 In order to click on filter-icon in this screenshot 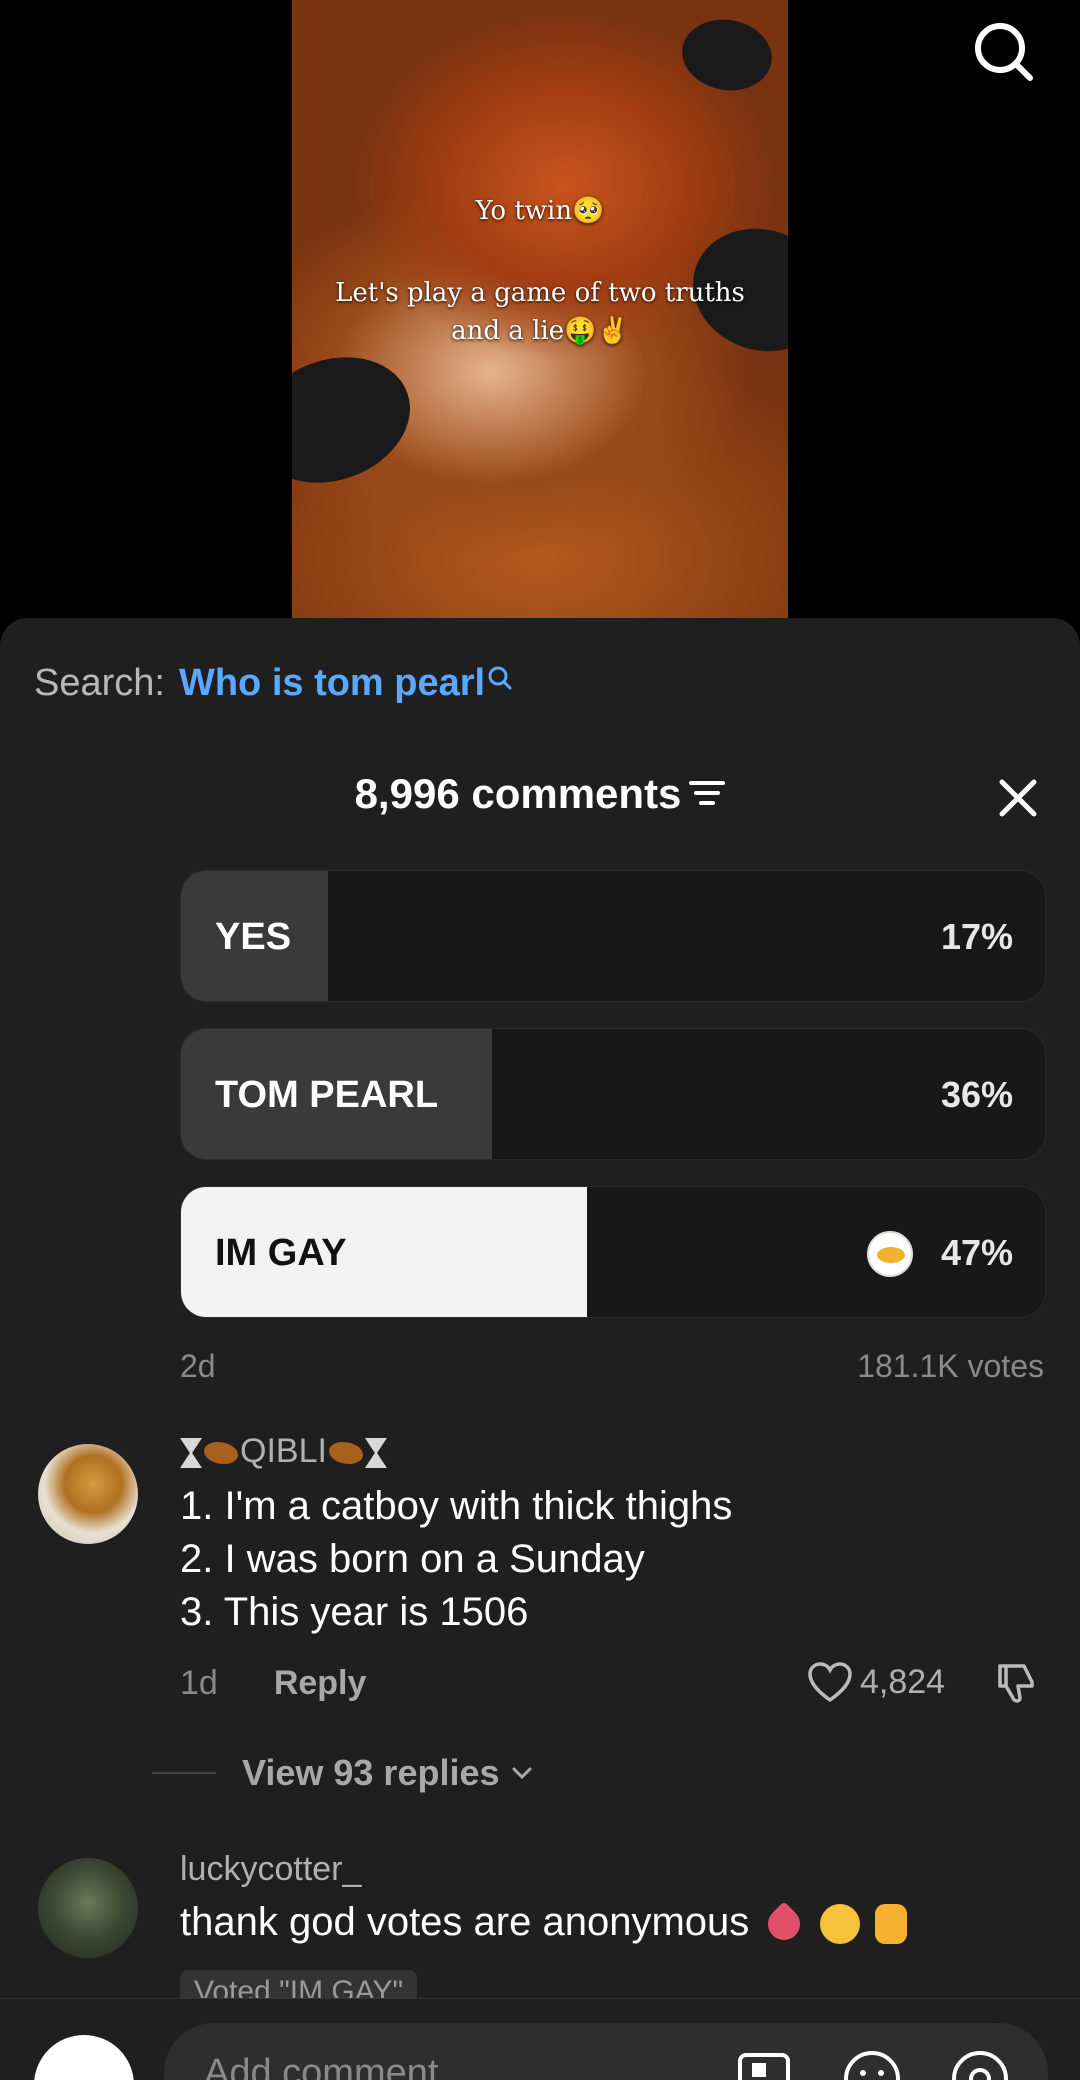, I will do `click(707, 794)`.